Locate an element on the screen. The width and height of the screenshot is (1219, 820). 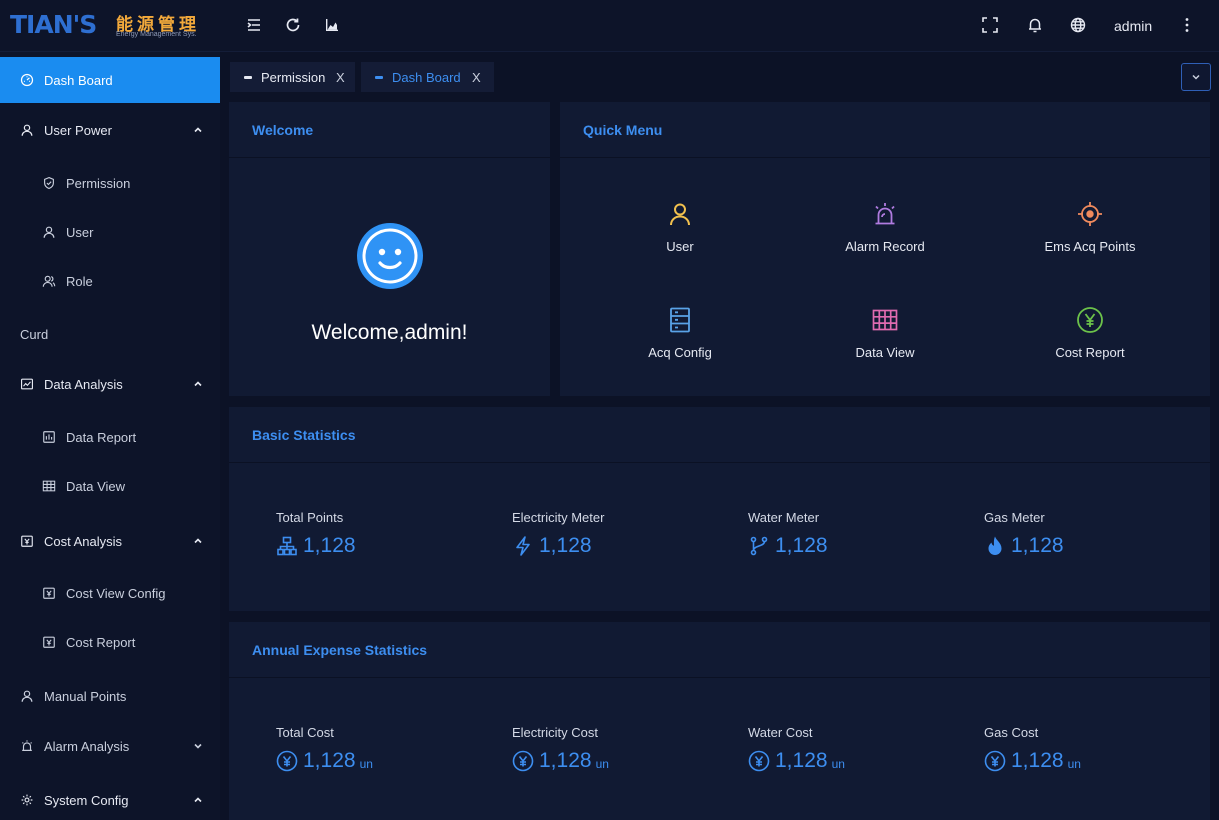
logo-subtitle: Energy Management Sys. is located at coordinates (156, 34).